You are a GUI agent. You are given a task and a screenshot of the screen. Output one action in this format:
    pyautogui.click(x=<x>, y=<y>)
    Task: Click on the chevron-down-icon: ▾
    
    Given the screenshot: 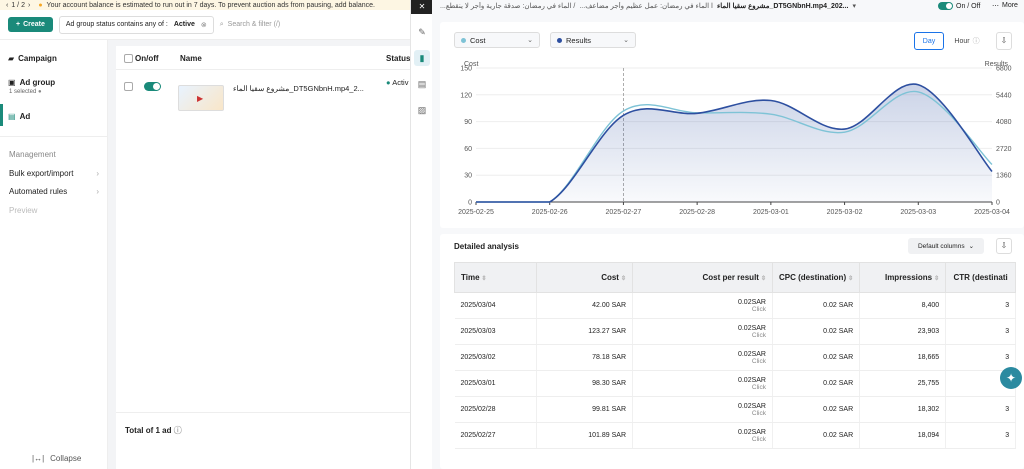 What is the action you would take?
    pyautogui.click(x=854, y=6)
    